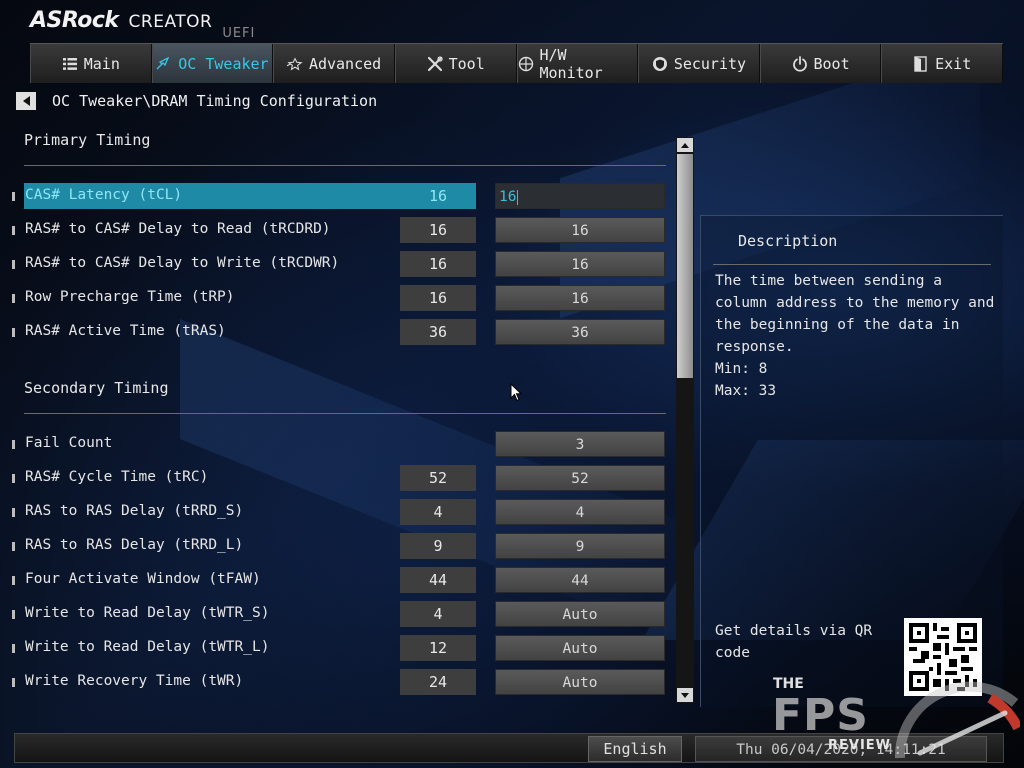 This screenshot has width=1024, height=768. I want to click on setting-row-tras: RAS# Active Time (tRAS) 36 36, so click(338, 332).